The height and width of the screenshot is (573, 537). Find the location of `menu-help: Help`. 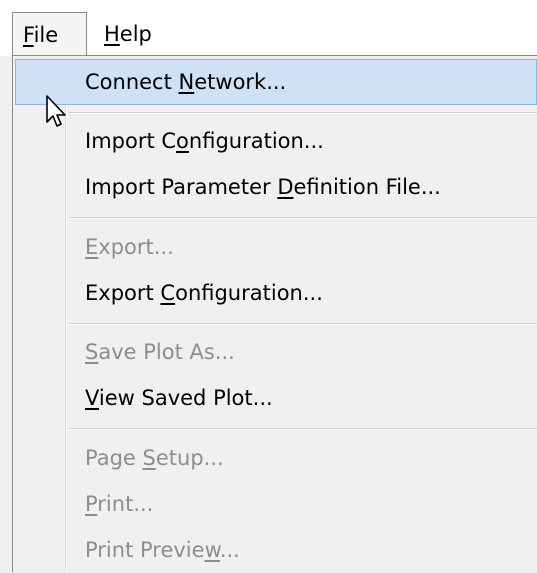

menu-help: Help is located at coordinates (128, 34).